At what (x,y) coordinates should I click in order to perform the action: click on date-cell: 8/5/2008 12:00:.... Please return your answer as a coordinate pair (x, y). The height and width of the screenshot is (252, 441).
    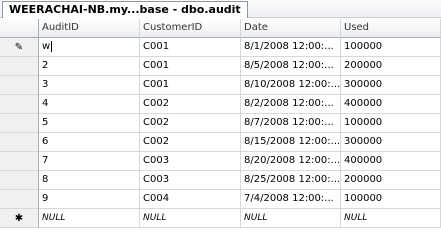
    Looking at the image, I should click on (291, 66).